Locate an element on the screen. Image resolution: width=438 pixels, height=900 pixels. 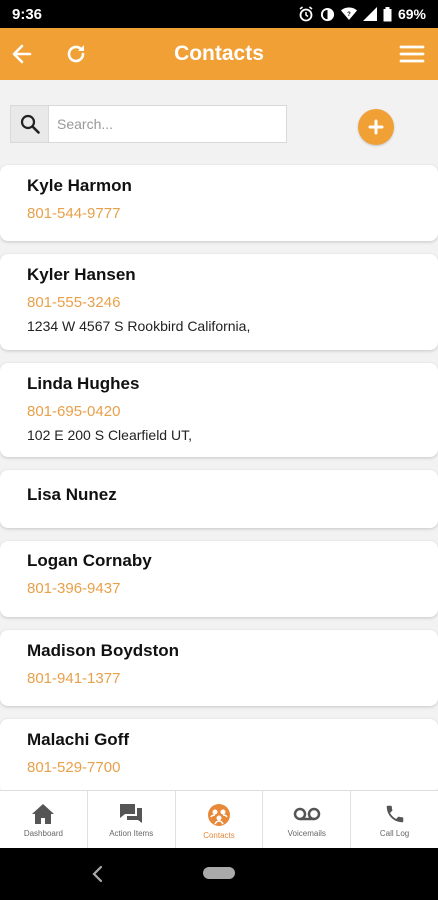
contact-name: Kyle Harmon is located at coordinates (79, 185).